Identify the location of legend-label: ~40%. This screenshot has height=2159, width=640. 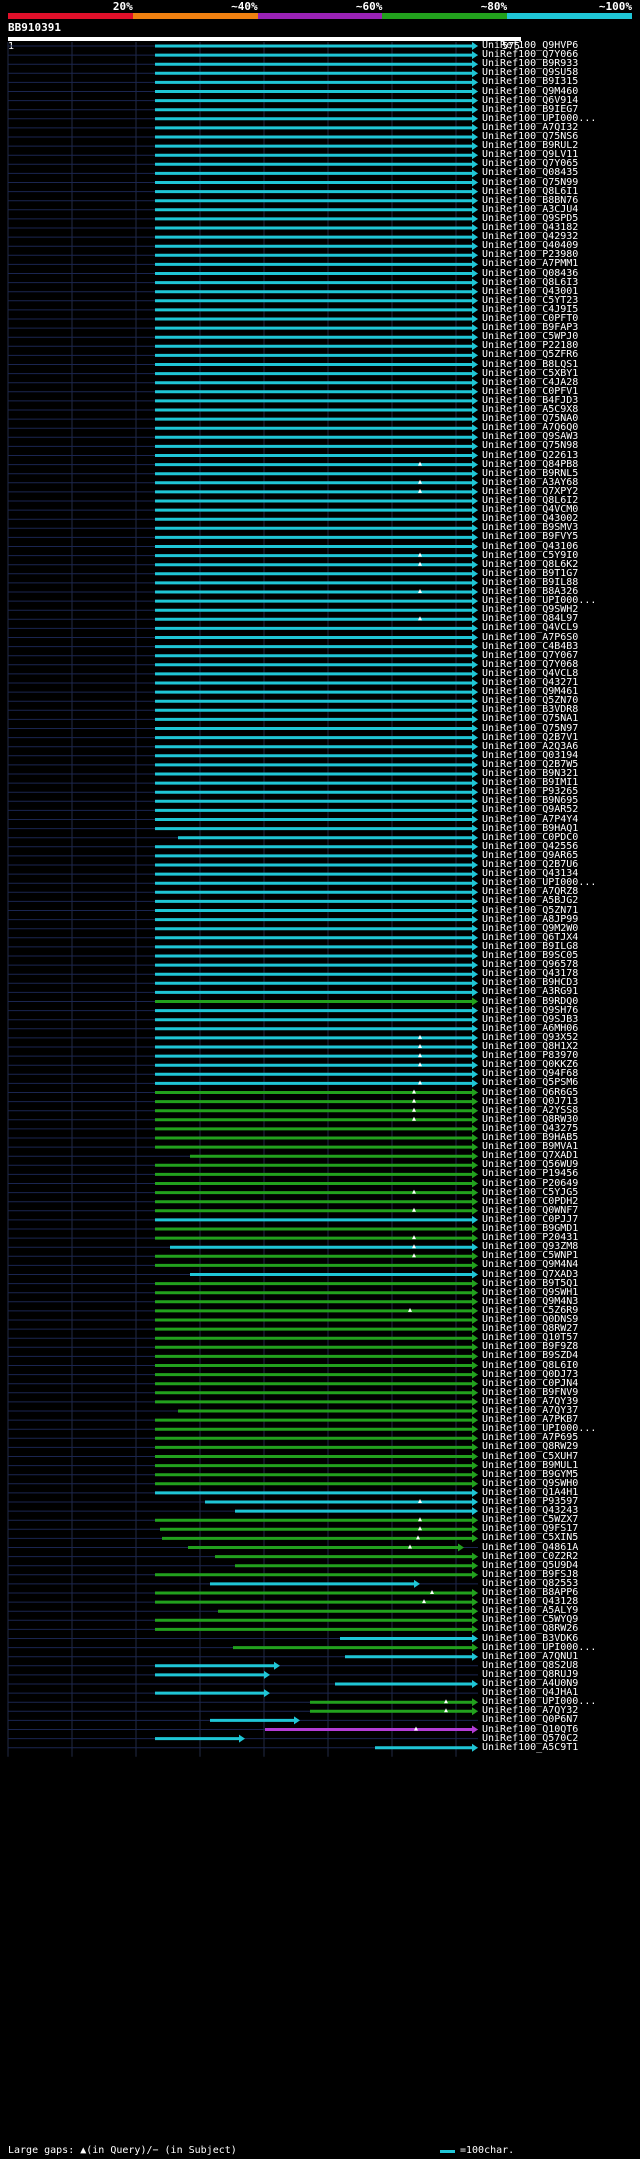
(244, 6).